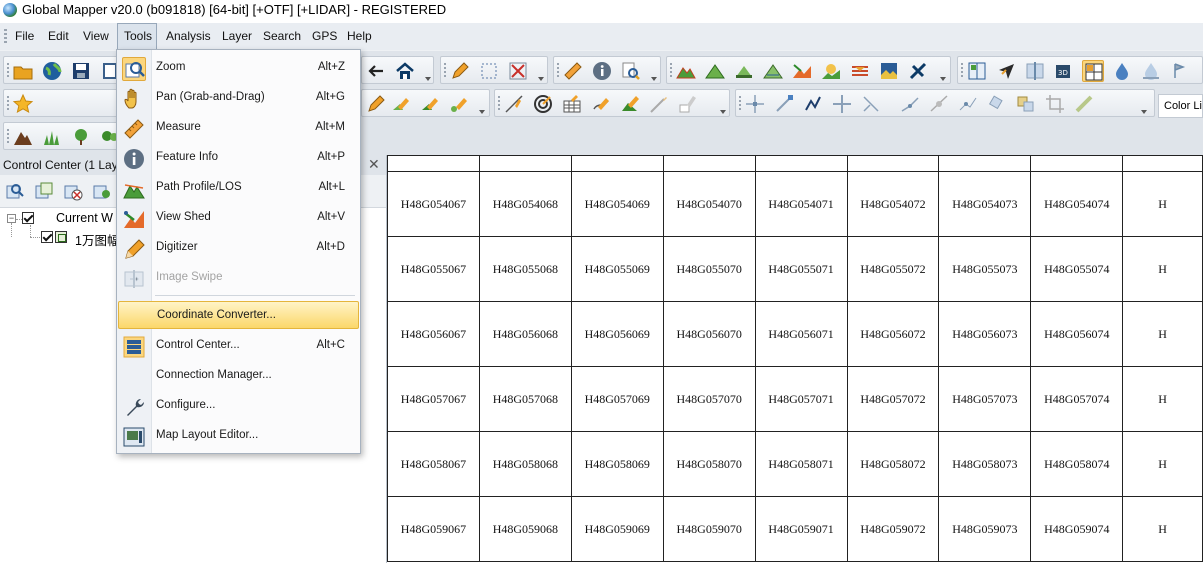  I want to click on layers-stack-icon, so click(860, 71).